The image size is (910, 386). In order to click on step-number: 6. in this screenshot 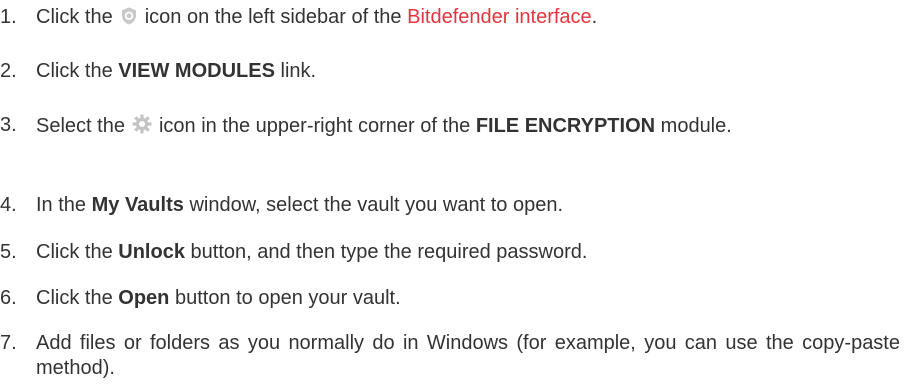, I will do `click(8, 298)`.